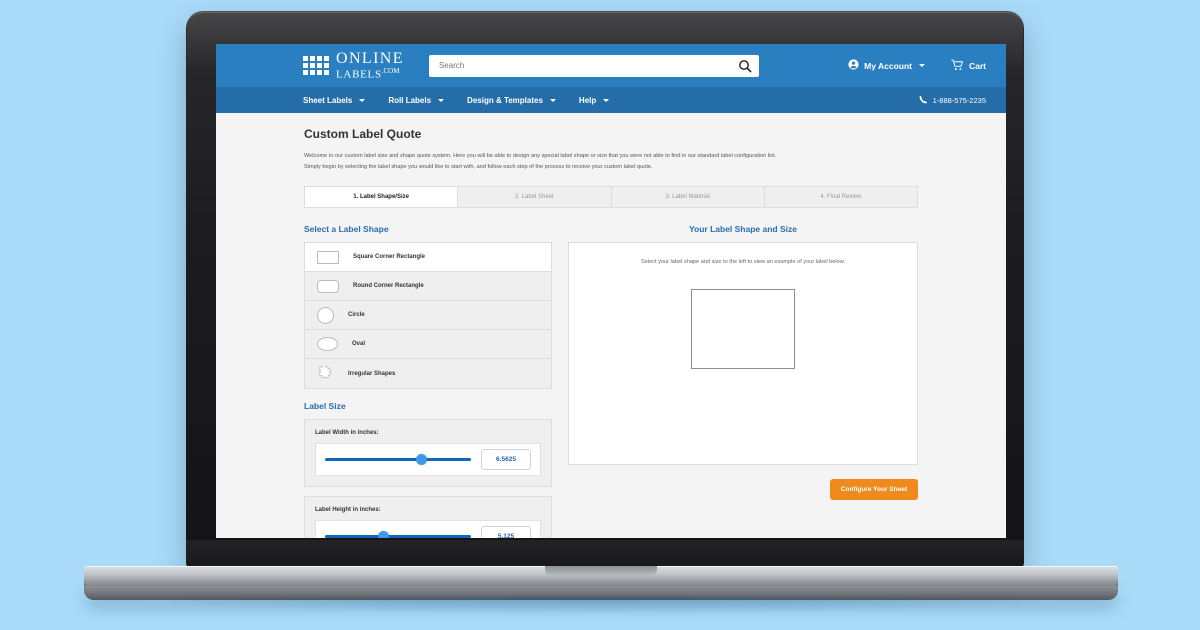 Image resolution: width=1200 pixels, height=630 pixels. What do you see at coordinates (977, 65) in the screenshot?
I see `cart-label: Cart` at bounding box center [977, 65].